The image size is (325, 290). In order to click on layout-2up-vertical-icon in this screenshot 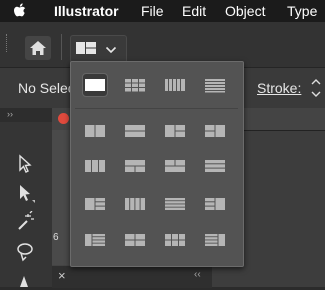, I will do `click(95, 131)`.